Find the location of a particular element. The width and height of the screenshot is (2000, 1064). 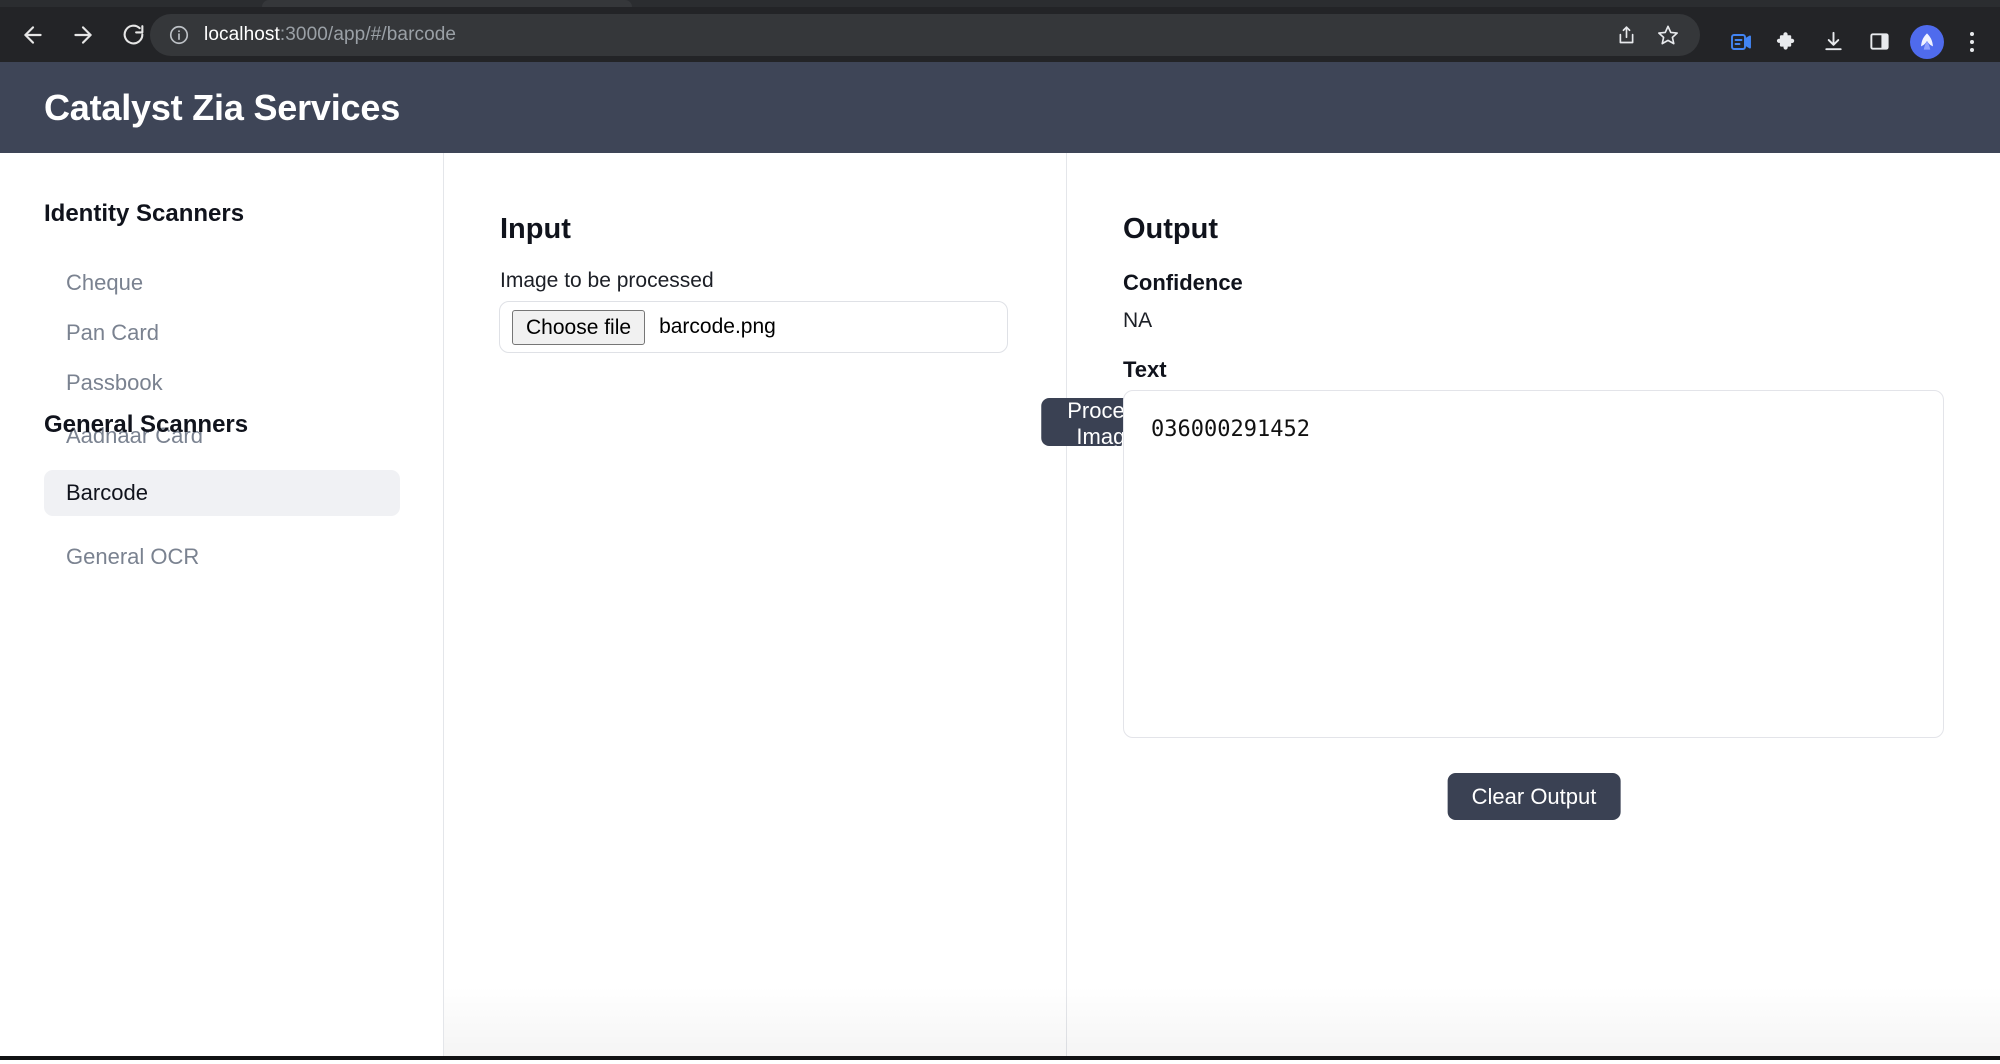

input-panel-heading: Input is located at coordinates (535, 229).